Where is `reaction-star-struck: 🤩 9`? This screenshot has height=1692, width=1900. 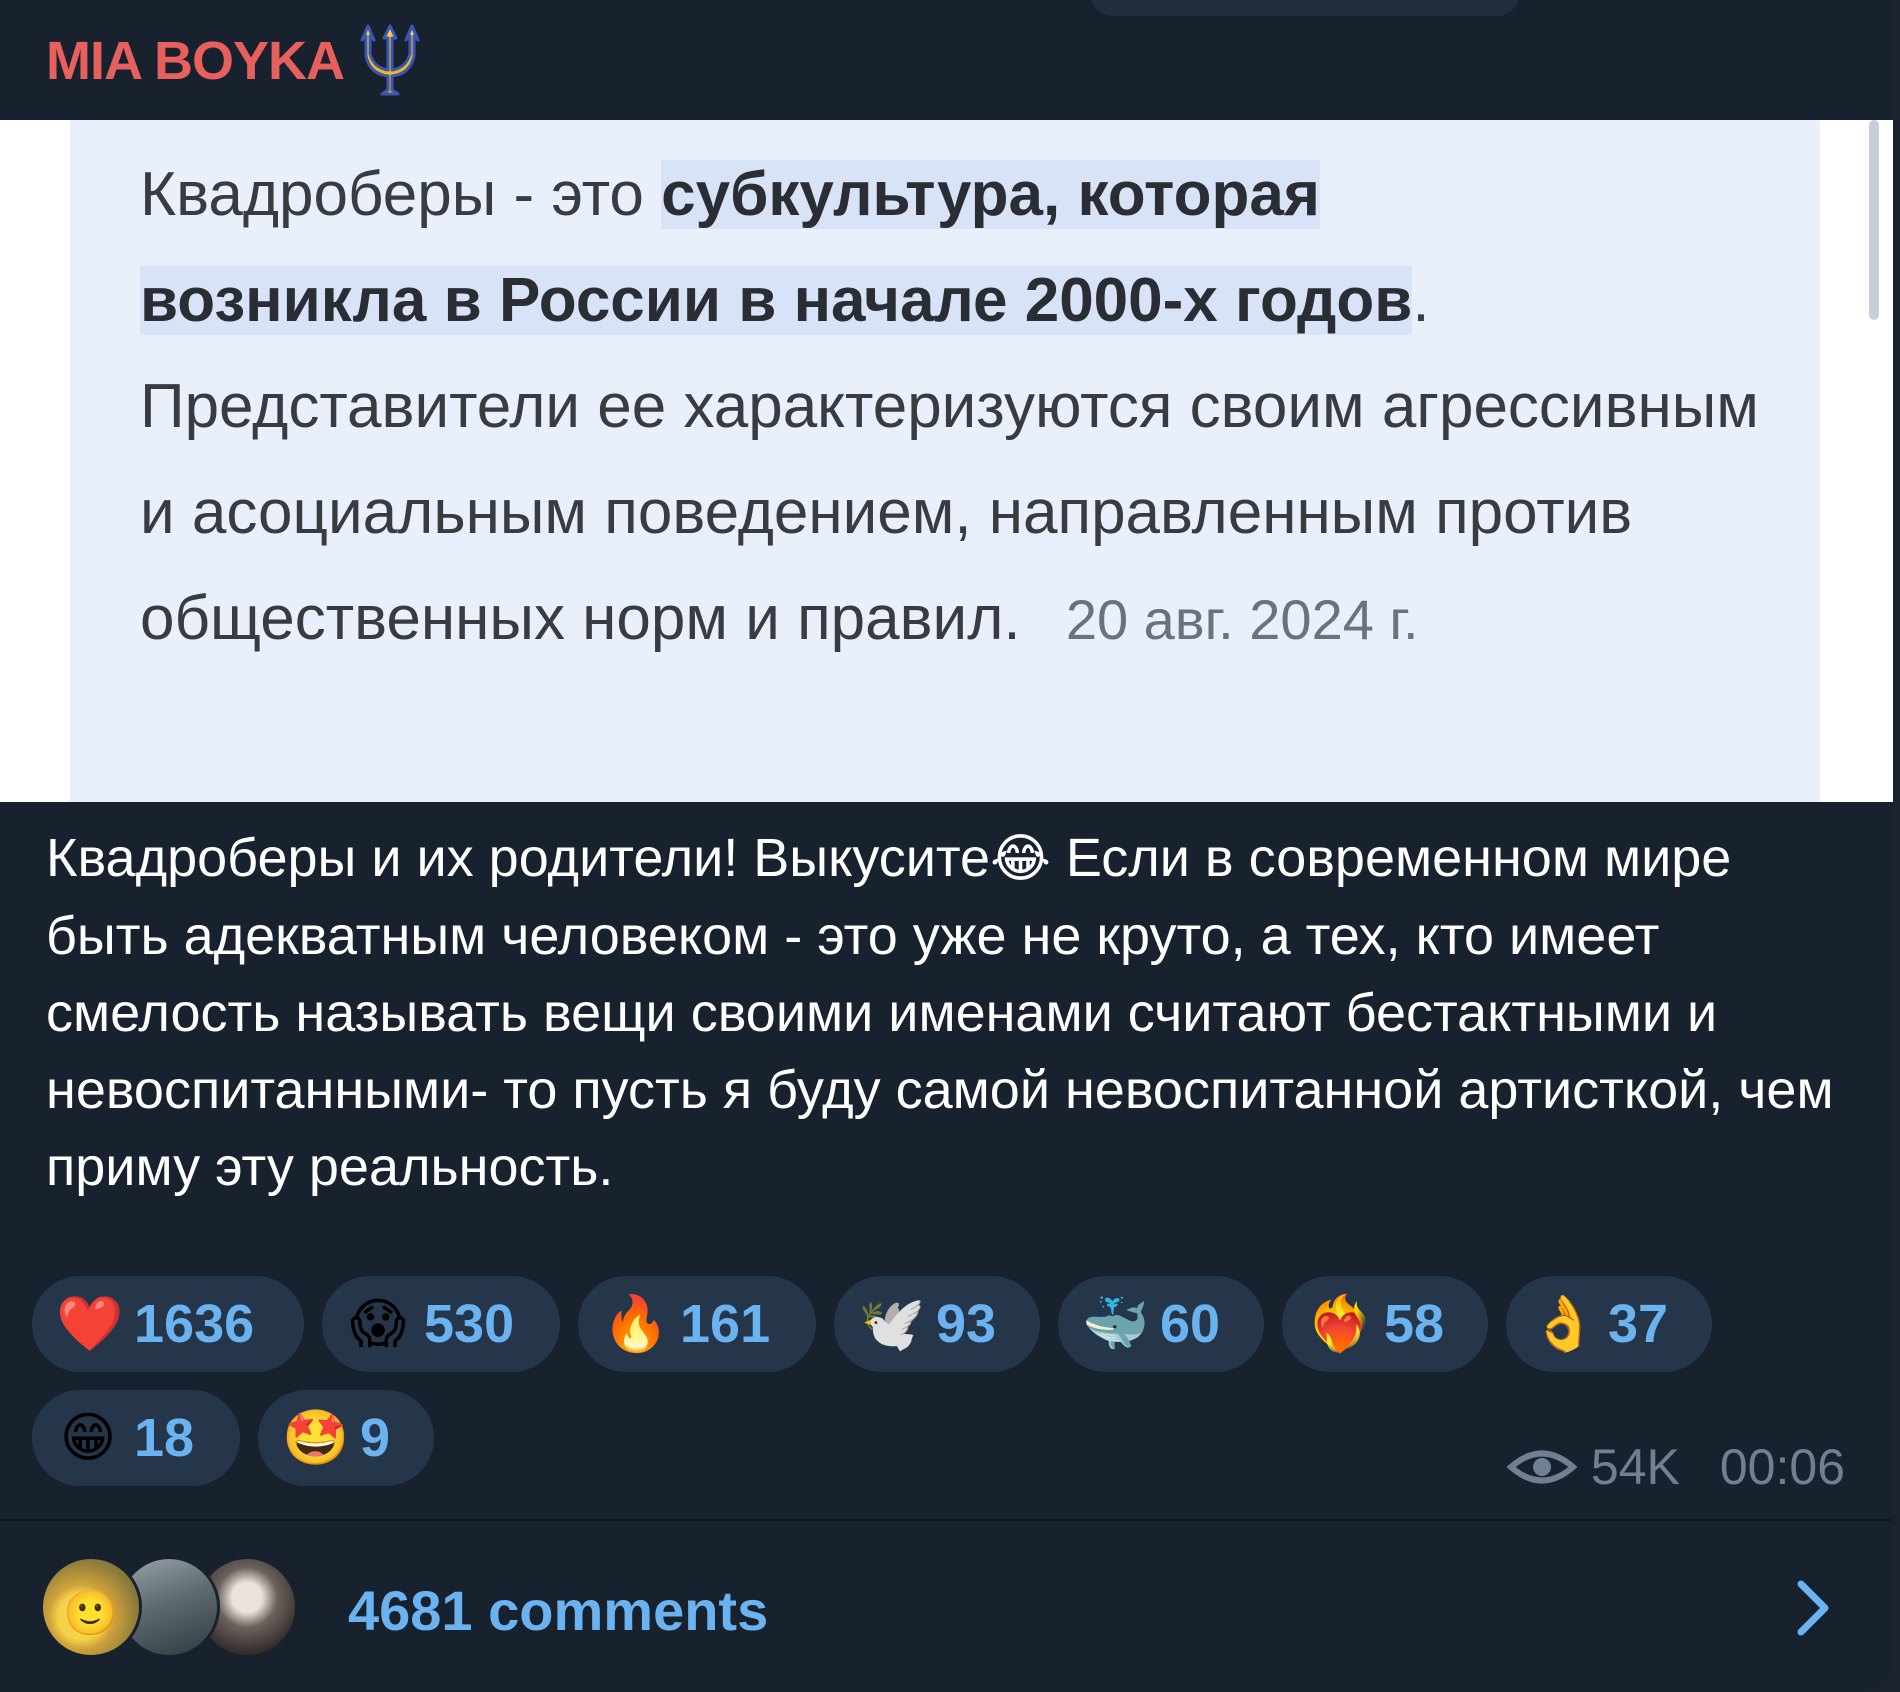
reaction-star-struck: 🤩 9 is located at coordinates (346, 1438).